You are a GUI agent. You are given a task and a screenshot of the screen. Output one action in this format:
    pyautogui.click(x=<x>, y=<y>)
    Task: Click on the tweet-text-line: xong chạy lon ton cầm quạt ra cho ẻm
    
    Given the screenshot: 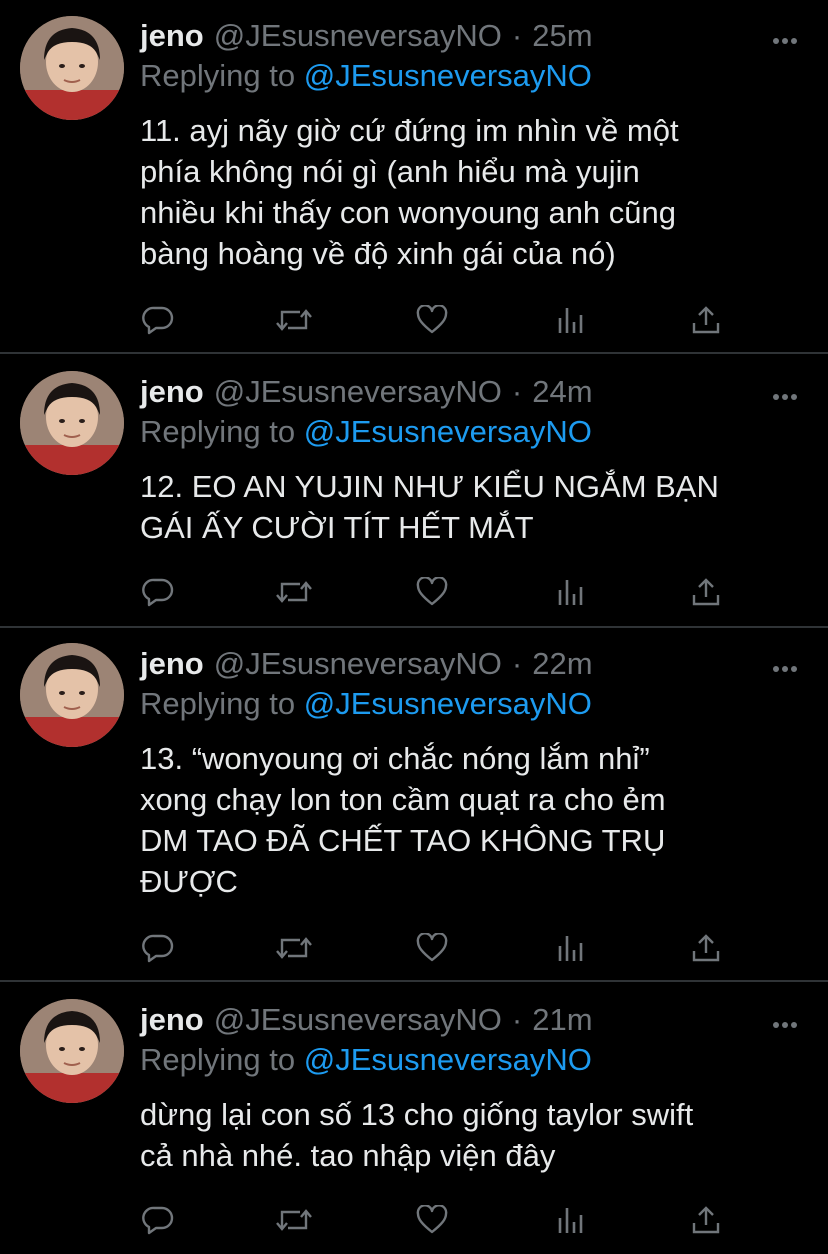 What is the action you would take?
    pyautogui.click(x=403, y=799)
    